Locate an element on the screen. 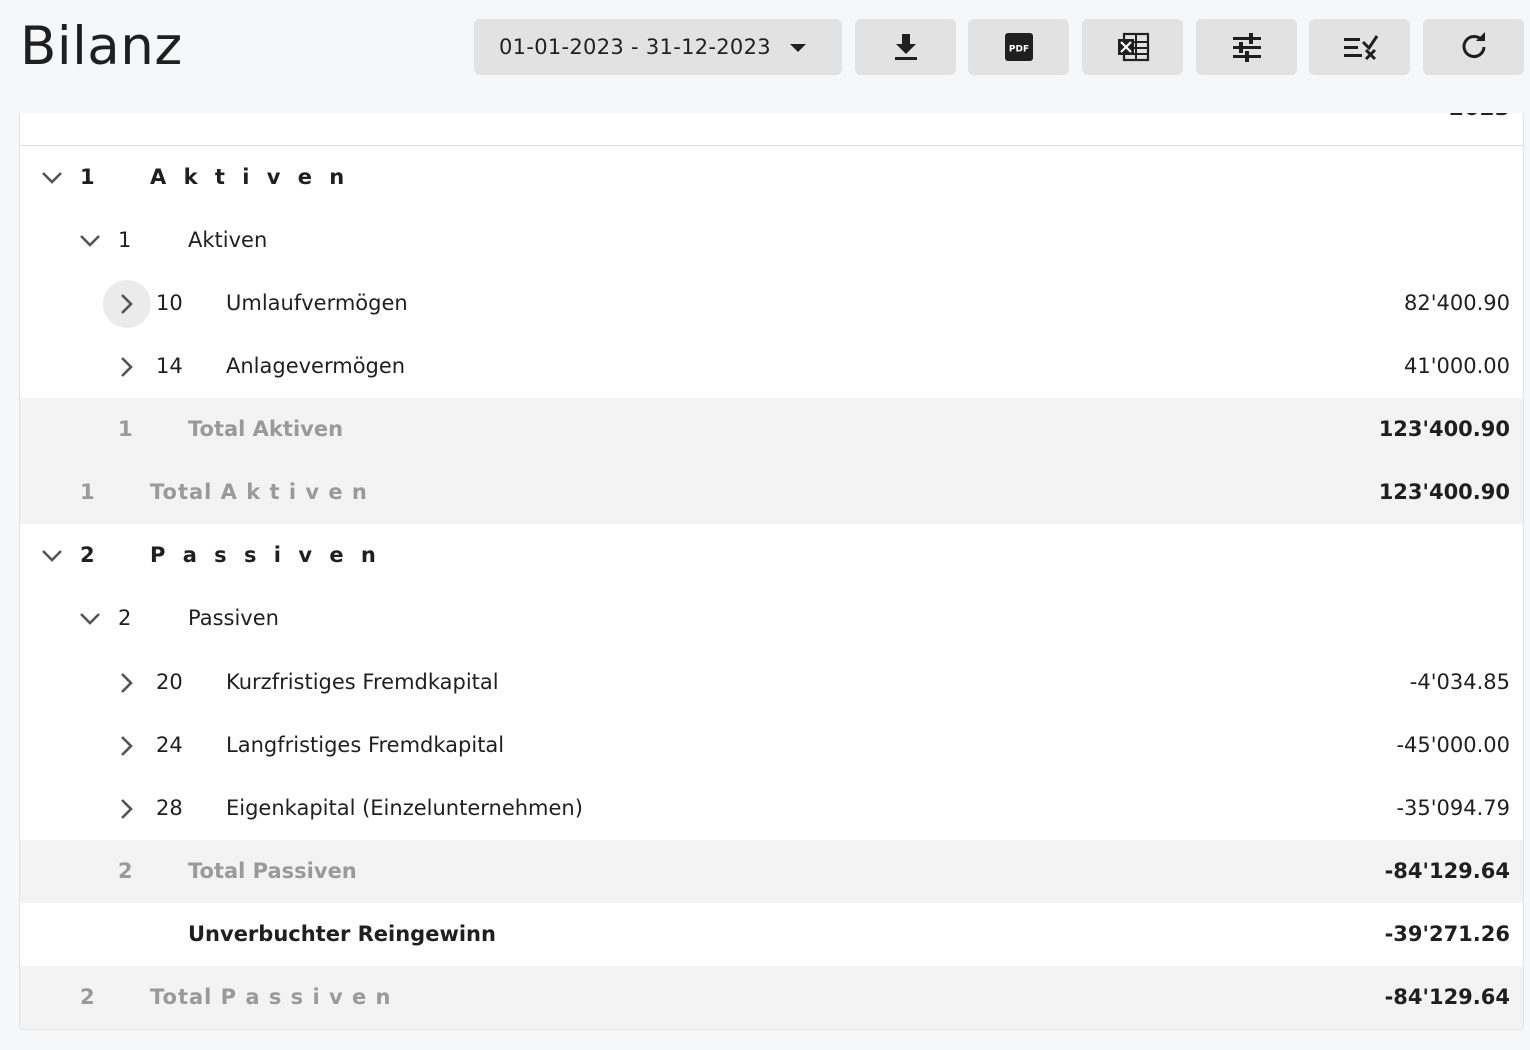 This screenshot has height=1050, width=1530. clear-selection-button is located at coordinates (1359, 47).